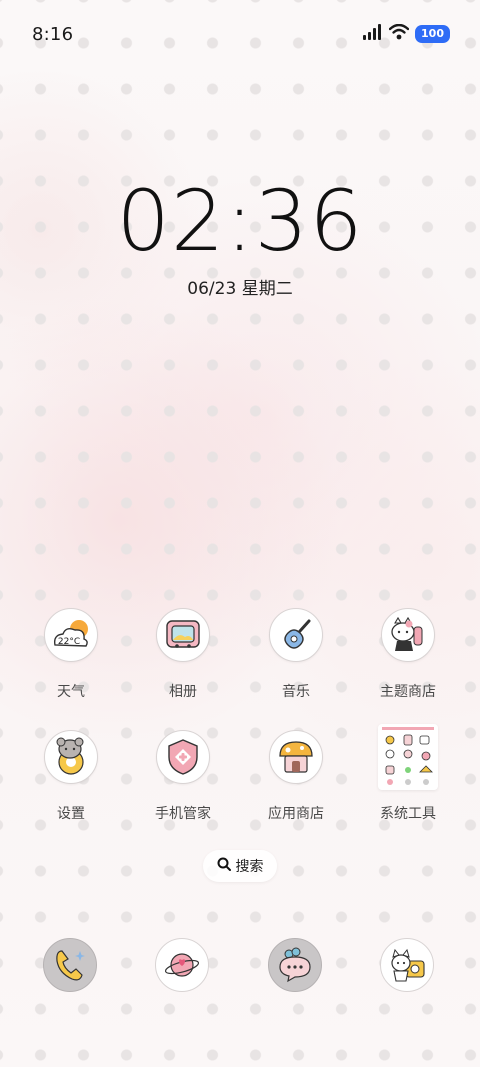 The image size is (480, 1067). I want to click on app-app-store: 应用商店, so click(296, 776).